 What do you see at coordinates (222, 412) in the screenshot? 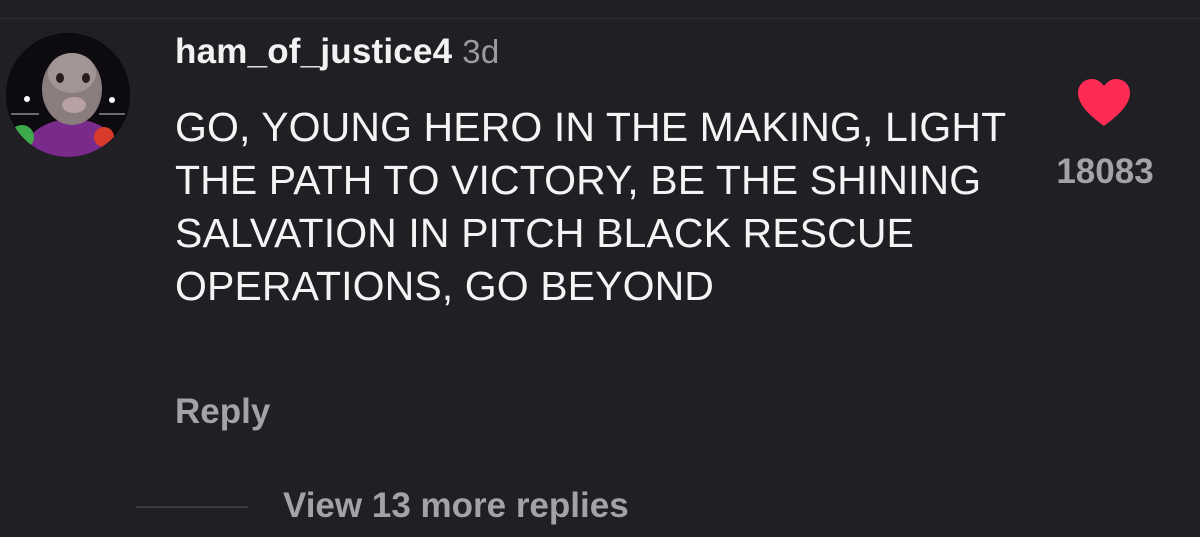
I see `reply-button: Reply` at bounding box center [222, 412].